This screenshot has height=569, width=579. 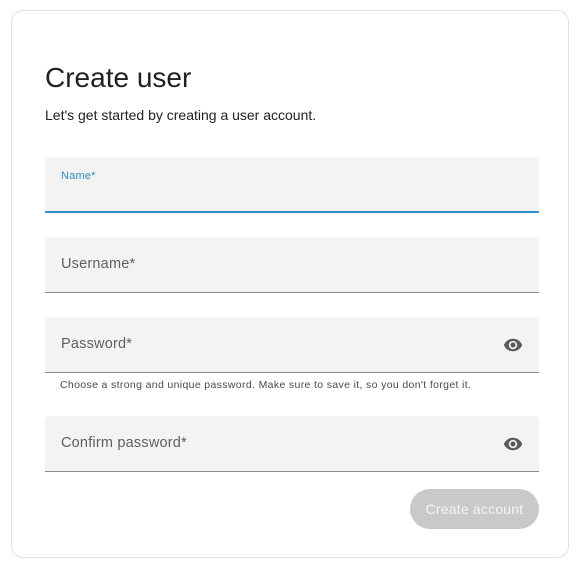 I want to click on username-field: Username*, so click(x=292, y=265).